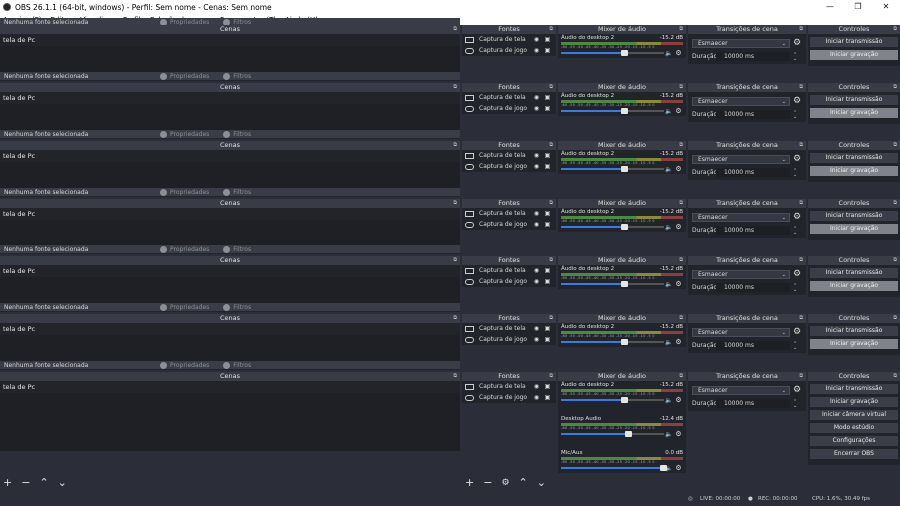  What do you see at coordinates (886, 7) in the screenshot?
I see `close-button: ✕` at bounding box center [886, 7].